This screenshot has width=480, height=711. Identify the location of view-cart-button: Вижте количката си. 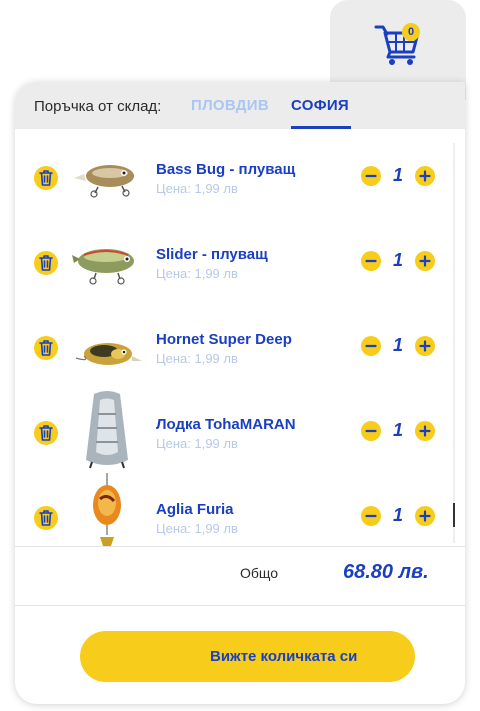
(247, 656).